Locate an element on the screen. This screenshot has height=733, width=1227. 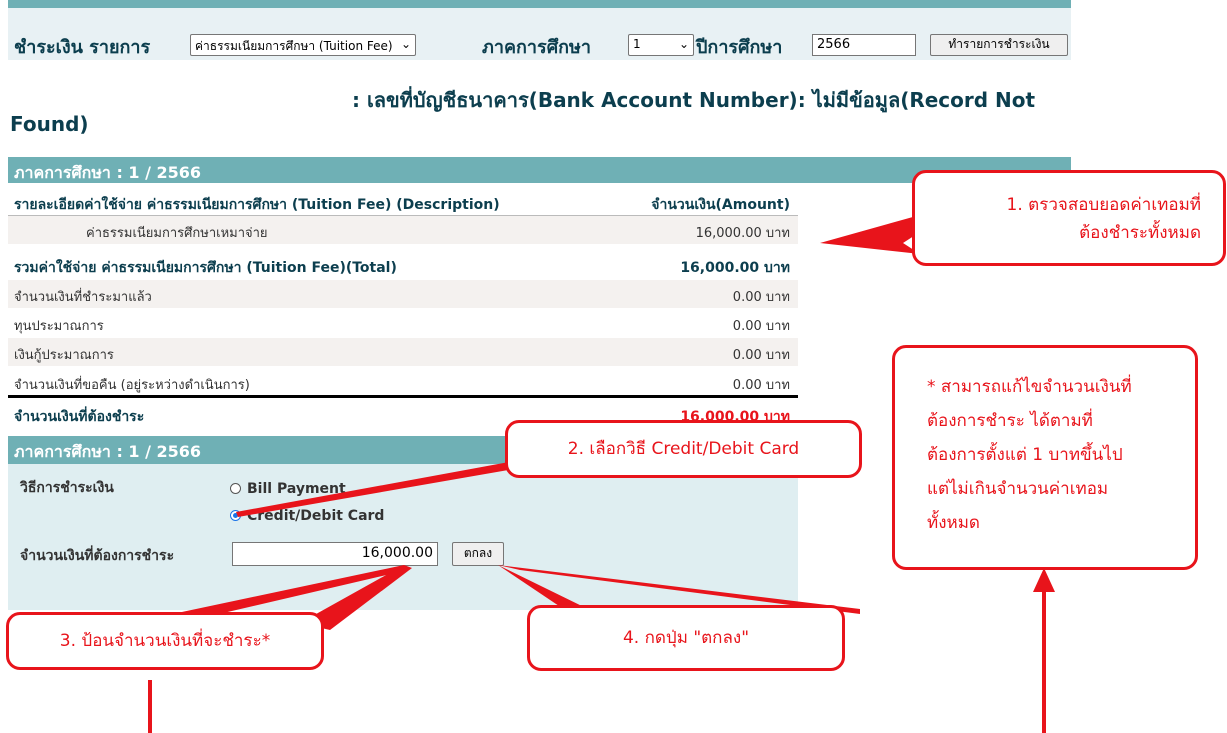
table-row: ทุนประมาณการ 0.00 บาท is located at coordinates (403, 323).